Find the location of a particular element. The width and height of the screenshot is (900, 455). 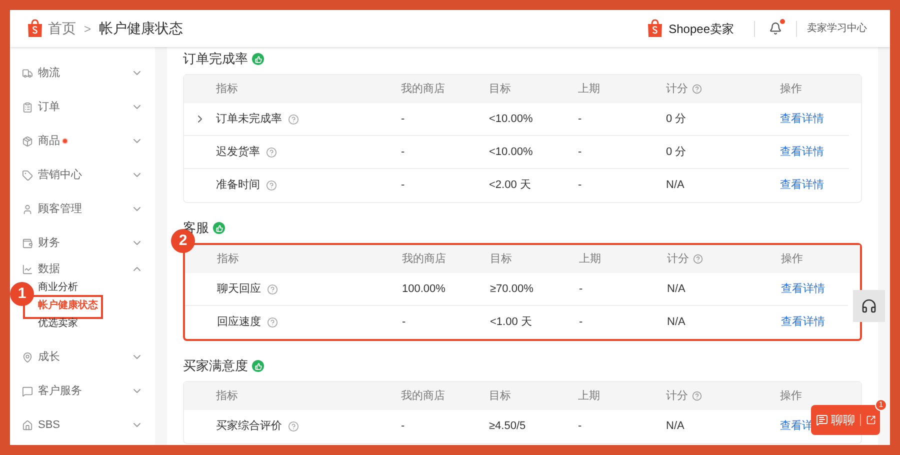

sidebar-item: 营销中心 is located at coordinates (82, 175).